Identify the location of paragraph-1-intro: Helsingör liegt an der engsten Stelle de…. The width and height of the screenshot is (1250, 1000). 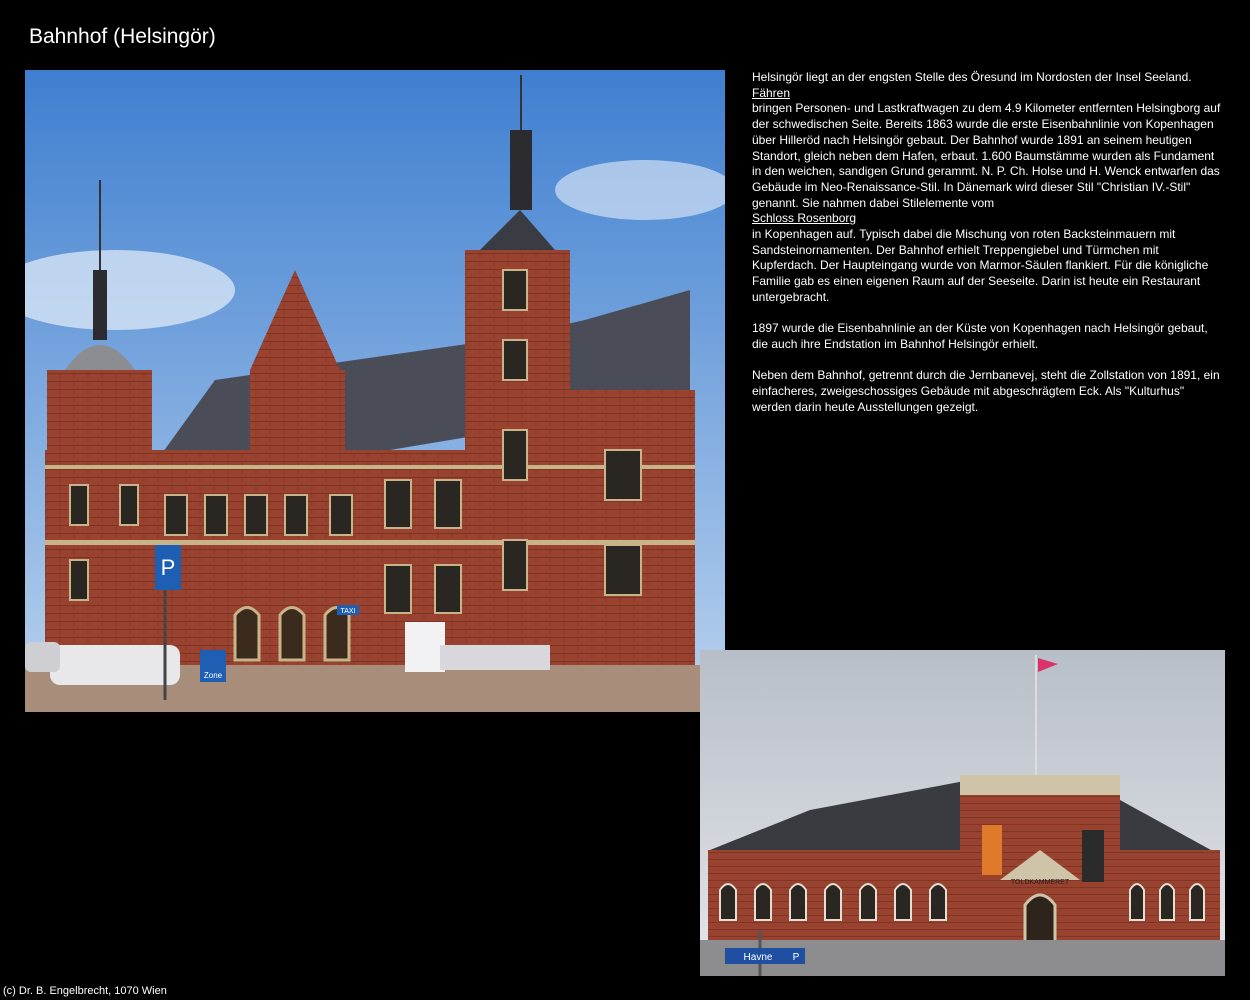
(972, 77).